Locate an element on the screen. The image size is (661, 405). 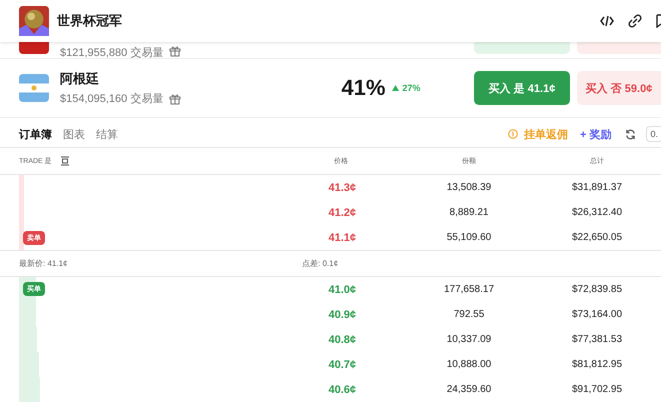
total-cell-text: $72,839.85 is located at coordinates (597, 289).